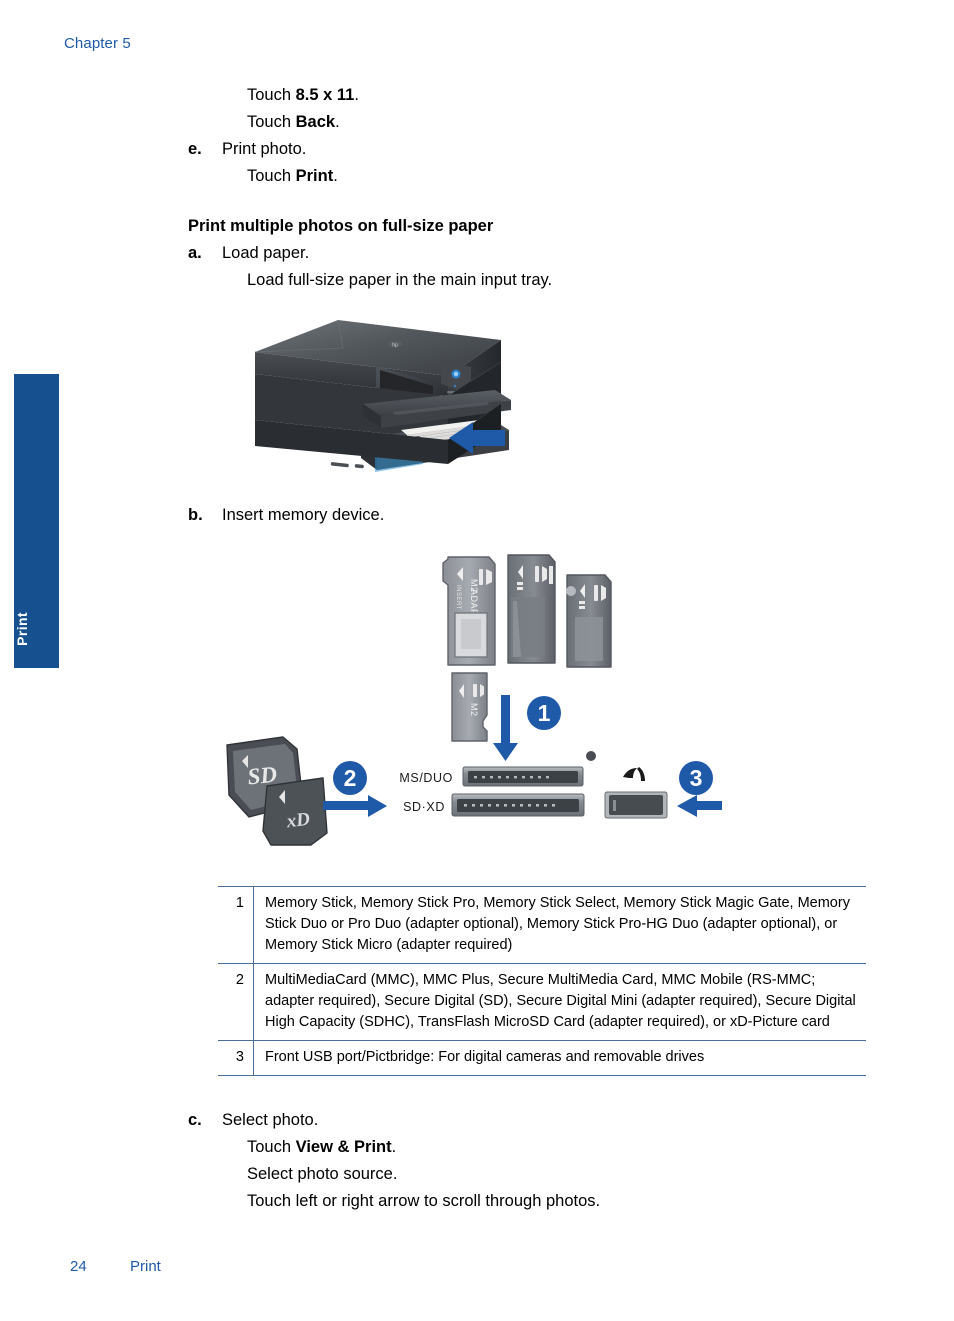 The image size is (954, 1321). I want to click on step-e-text: Print photo., so click(264, 149).